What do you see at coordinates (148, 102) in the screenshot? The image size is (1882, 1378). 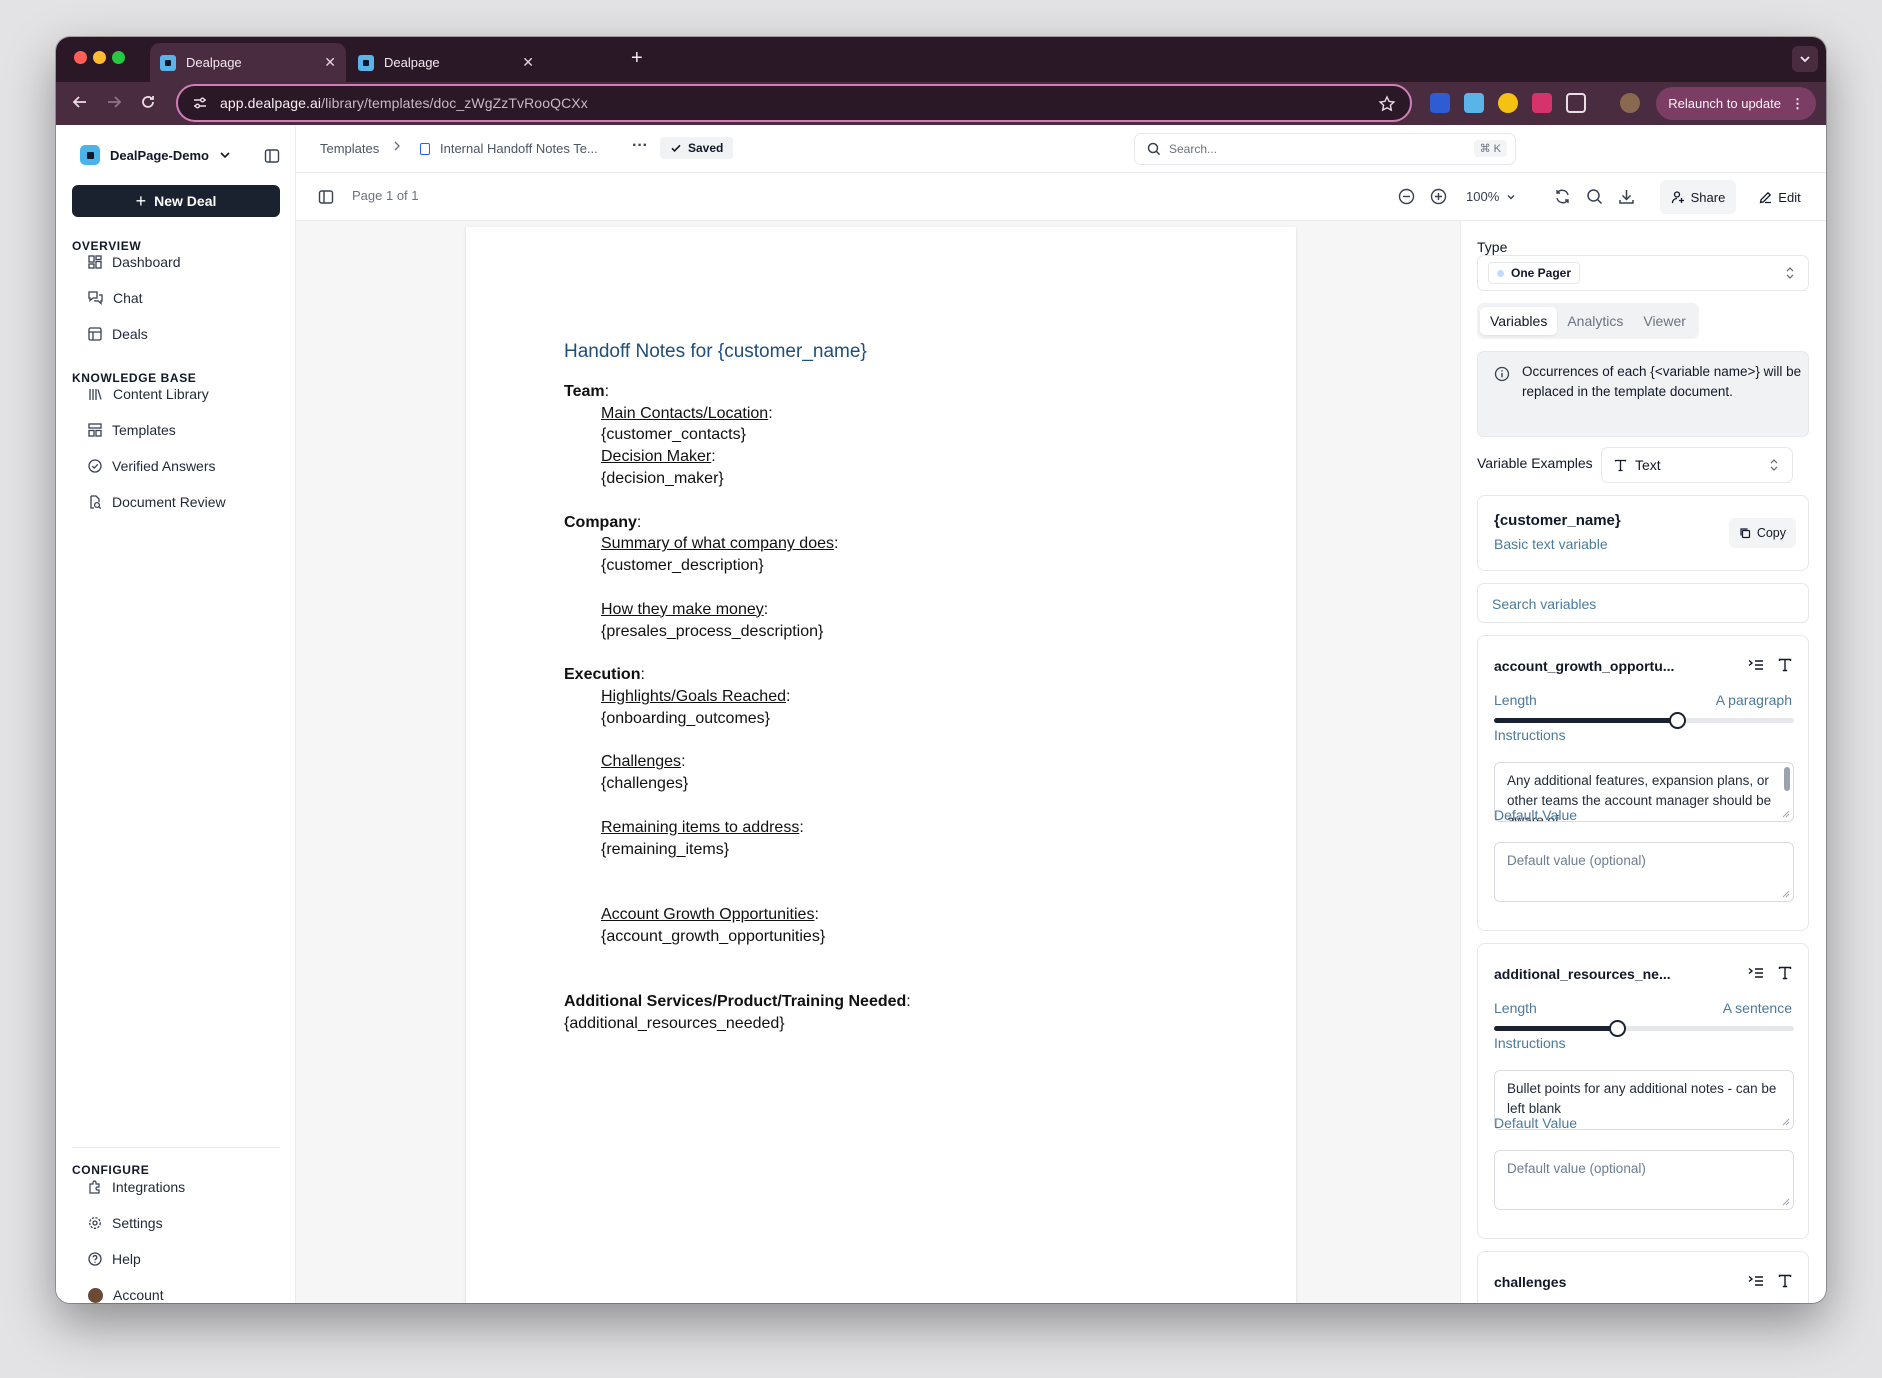 I see `reload-icon` at bounding box center [148, 102].